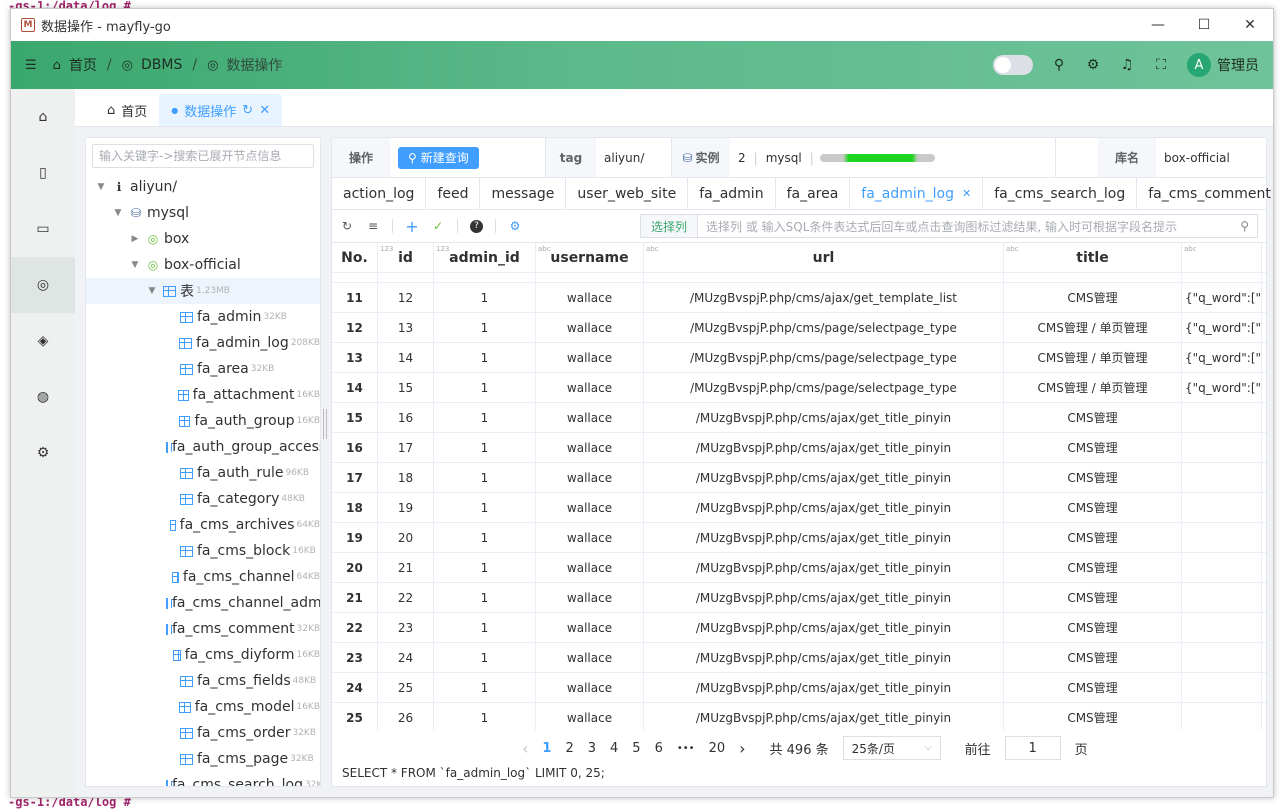  I want to click on tree-node: fa_admin_log 208KB, so click(203, 343).